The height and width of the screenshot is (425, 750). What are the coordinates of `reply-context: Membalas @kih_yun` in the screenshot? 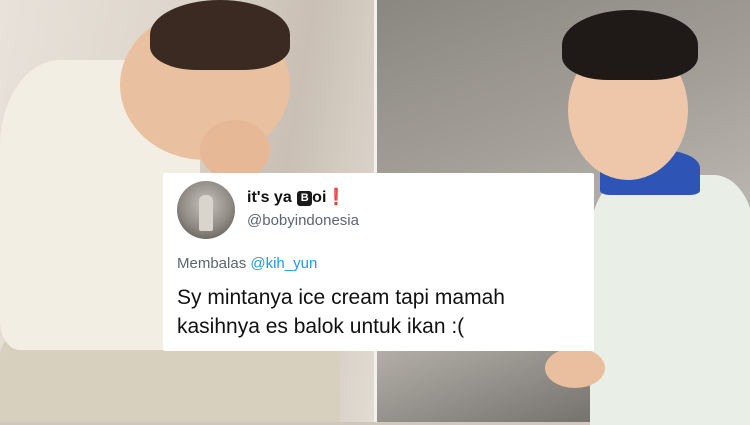 It's located at (247, 263).